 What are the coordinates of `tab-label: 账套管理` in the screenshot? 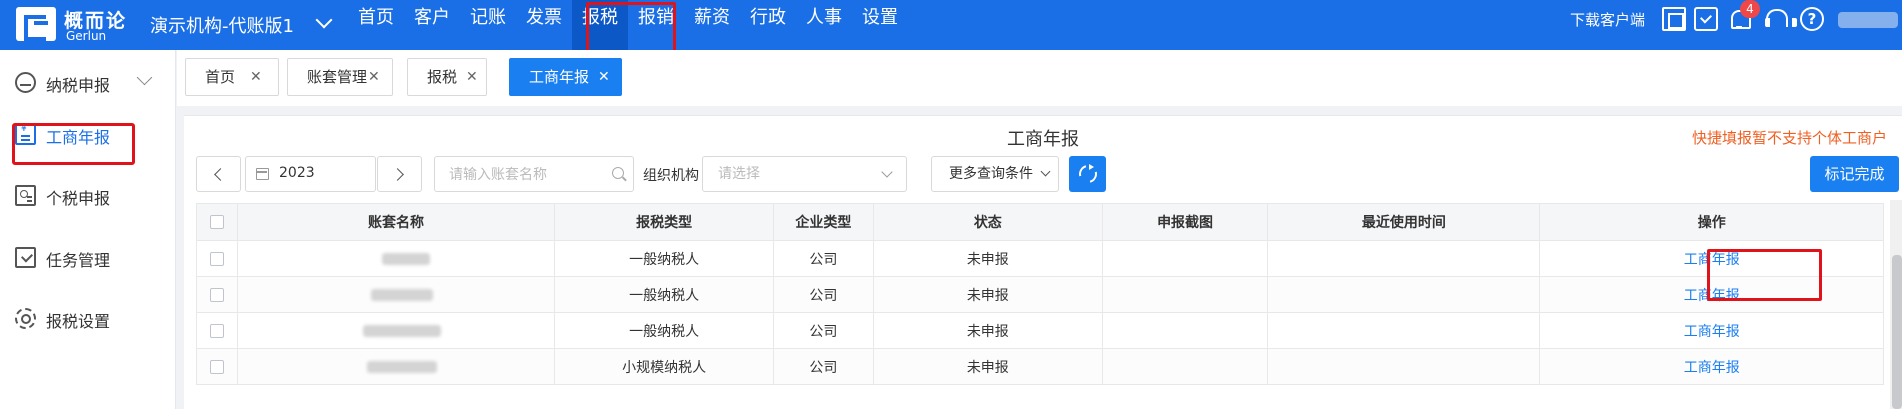 It's located at (337, 77).